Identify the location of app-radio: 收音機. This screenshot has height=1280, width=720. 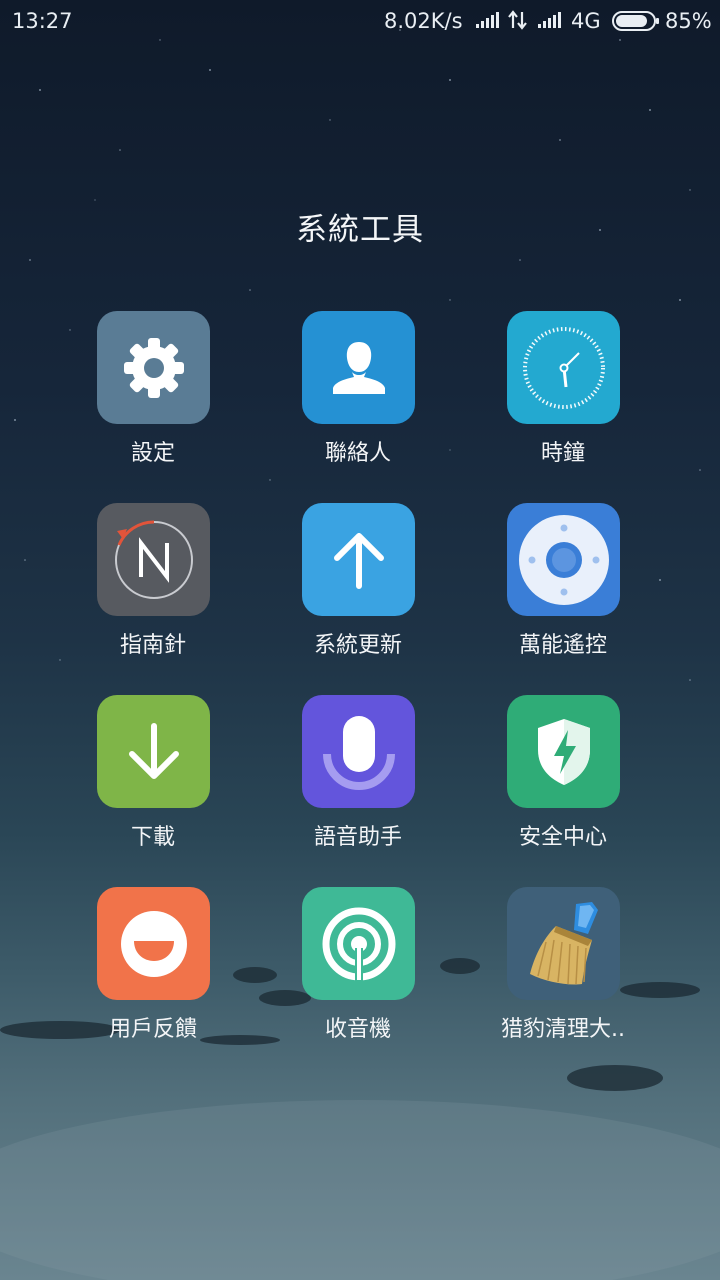
(358, 972).